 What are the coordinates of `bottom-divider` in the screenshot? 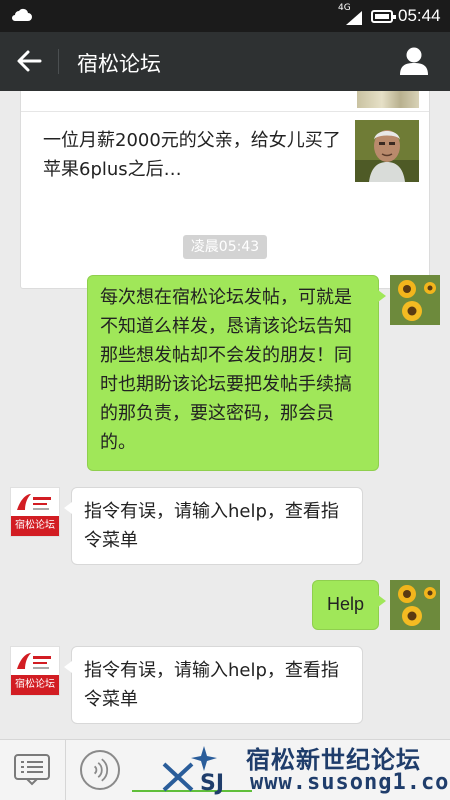 It's located at (65, 770).